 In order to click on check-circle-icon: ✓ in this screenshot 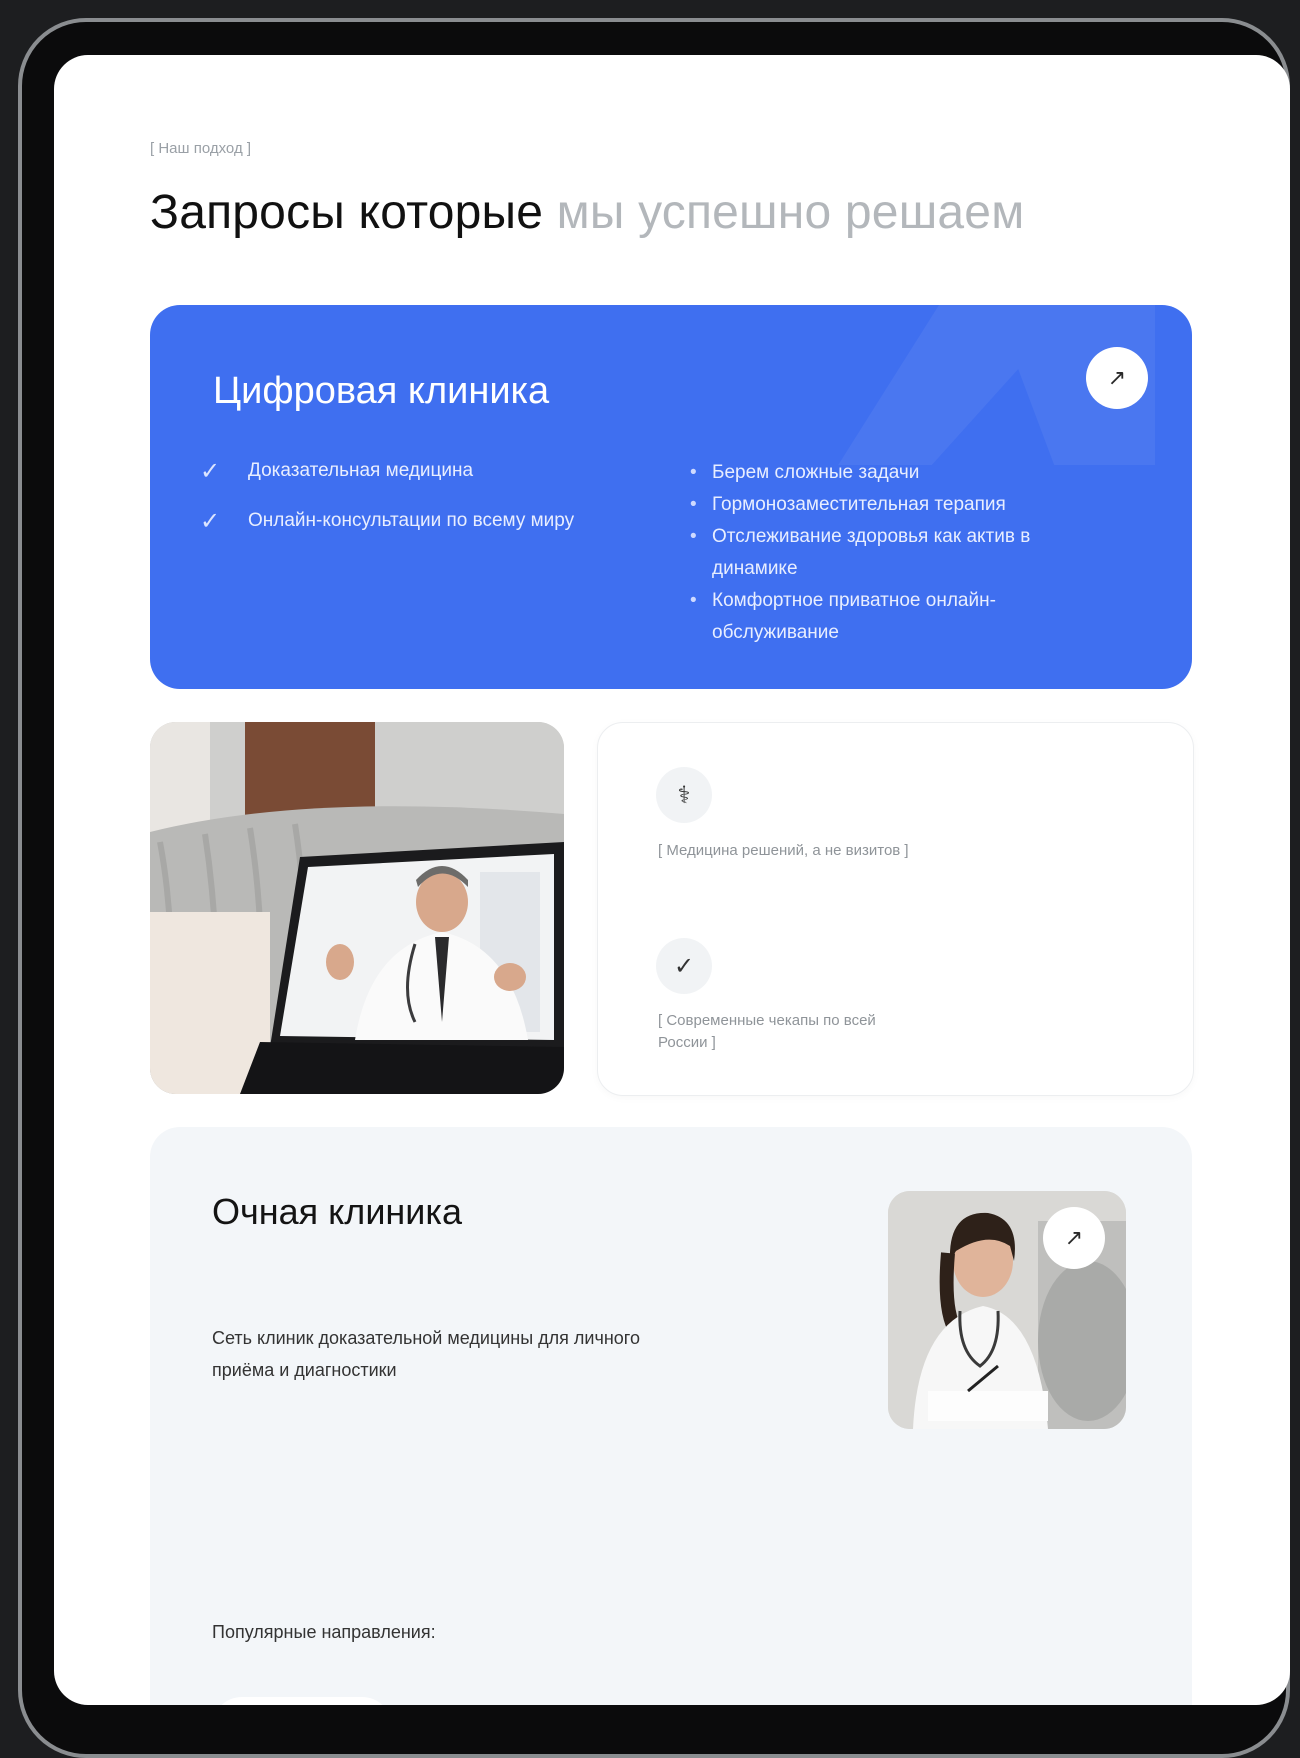, I will do `click(684, 966)`.